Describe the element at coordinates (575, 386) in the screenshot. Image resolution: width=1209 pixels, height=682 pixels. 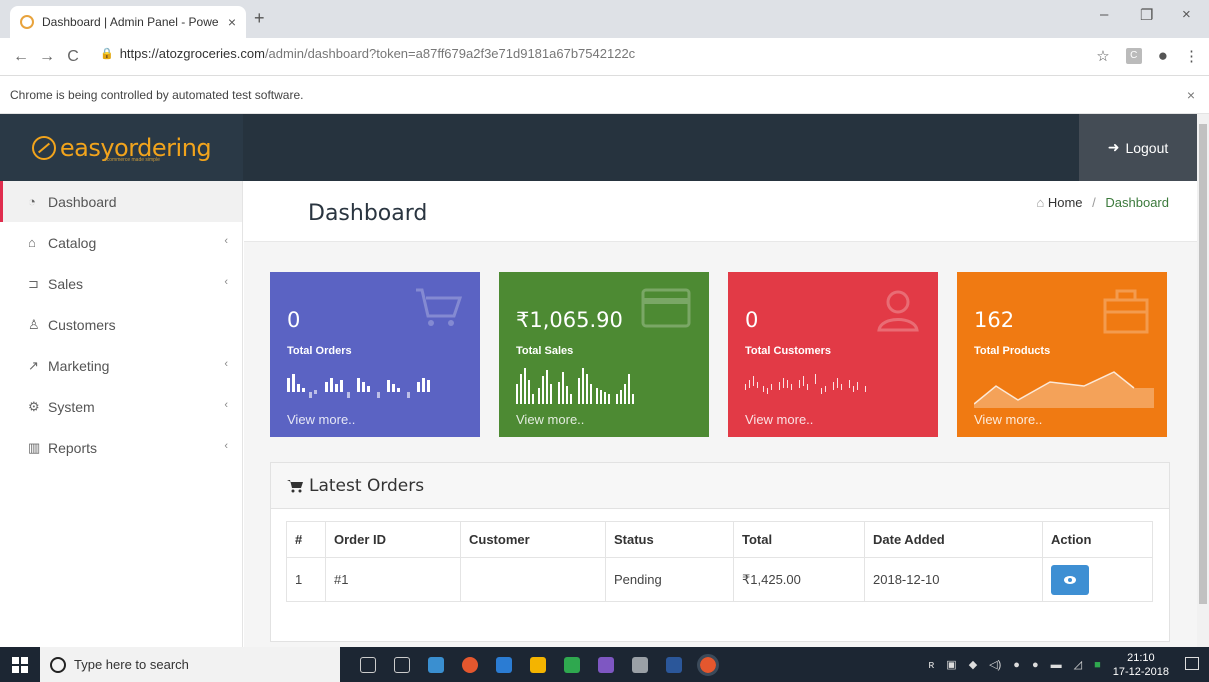
I see `sparkline-bars` at that location.